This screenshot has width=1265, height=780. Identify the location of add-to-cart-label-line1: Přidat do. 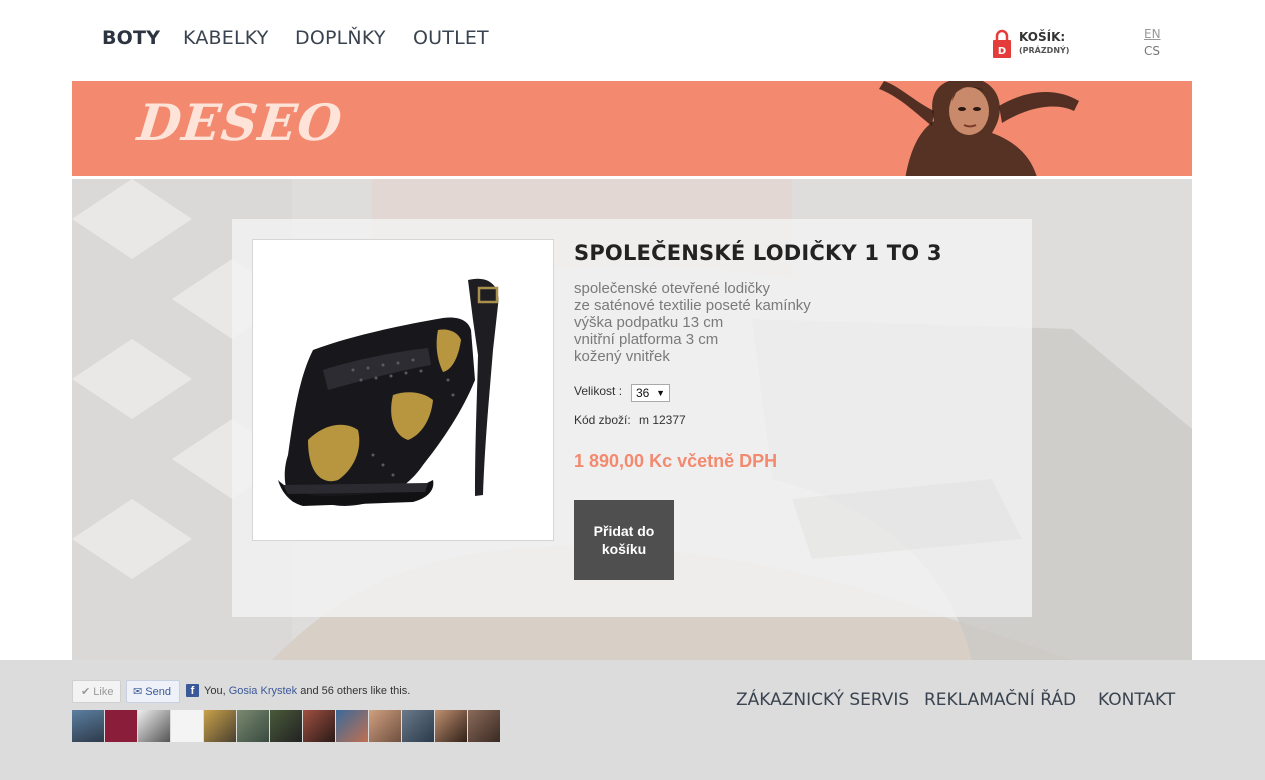
(624, 531).